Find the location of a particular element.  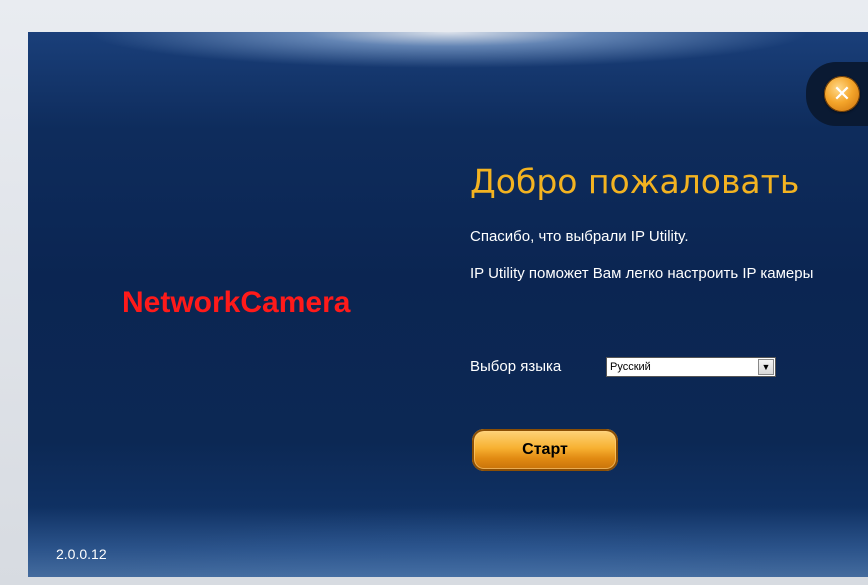

language-label: Выбор языка is located at coordinates (516, 366).